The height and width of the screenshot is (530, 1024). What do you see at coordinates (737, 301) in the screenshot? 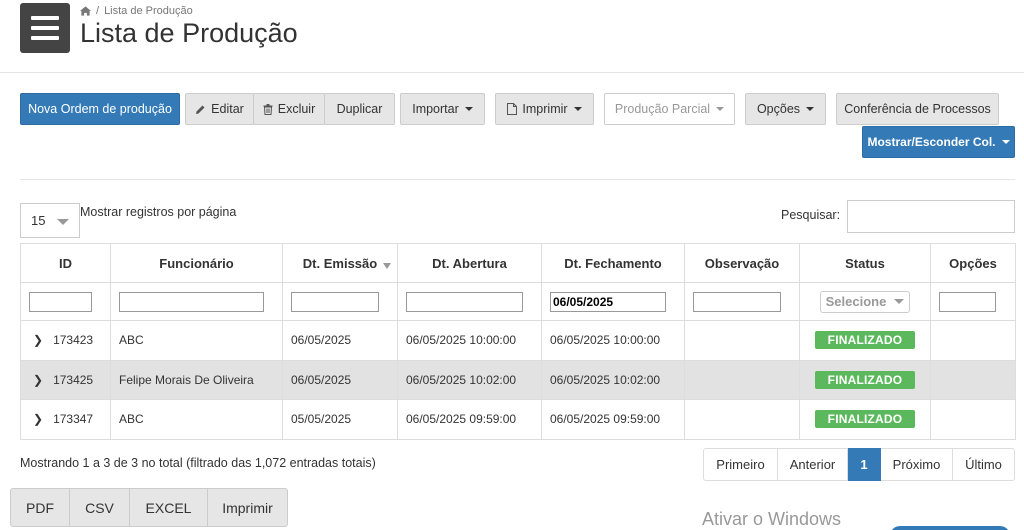
I see `filter-observacao-input` at bounding box center [737, 301].